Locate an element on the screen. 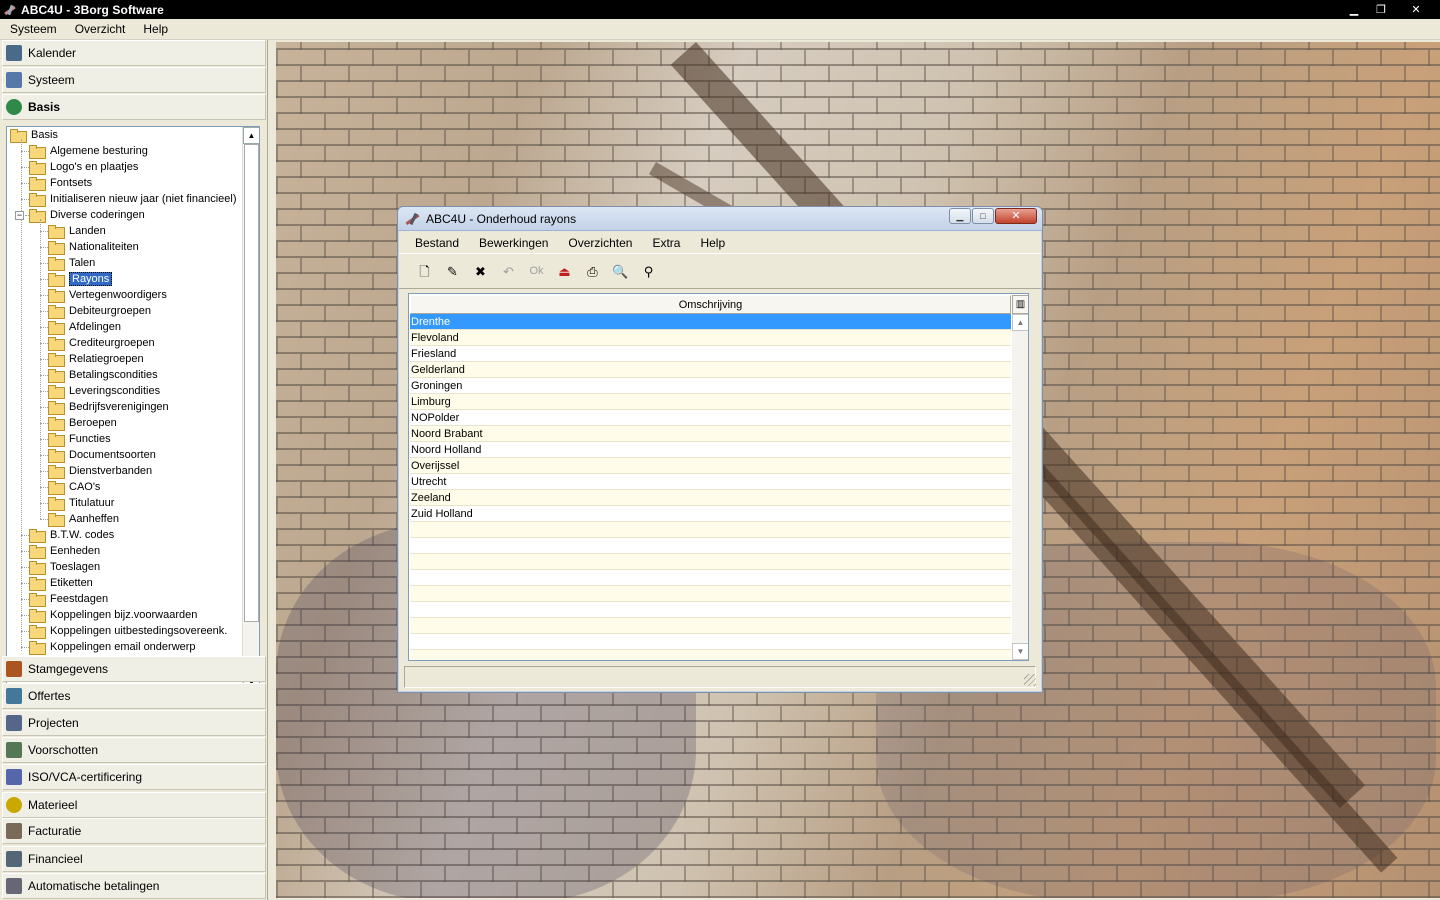  tree-item: Afdelingen is located at coordinates (84, 327).